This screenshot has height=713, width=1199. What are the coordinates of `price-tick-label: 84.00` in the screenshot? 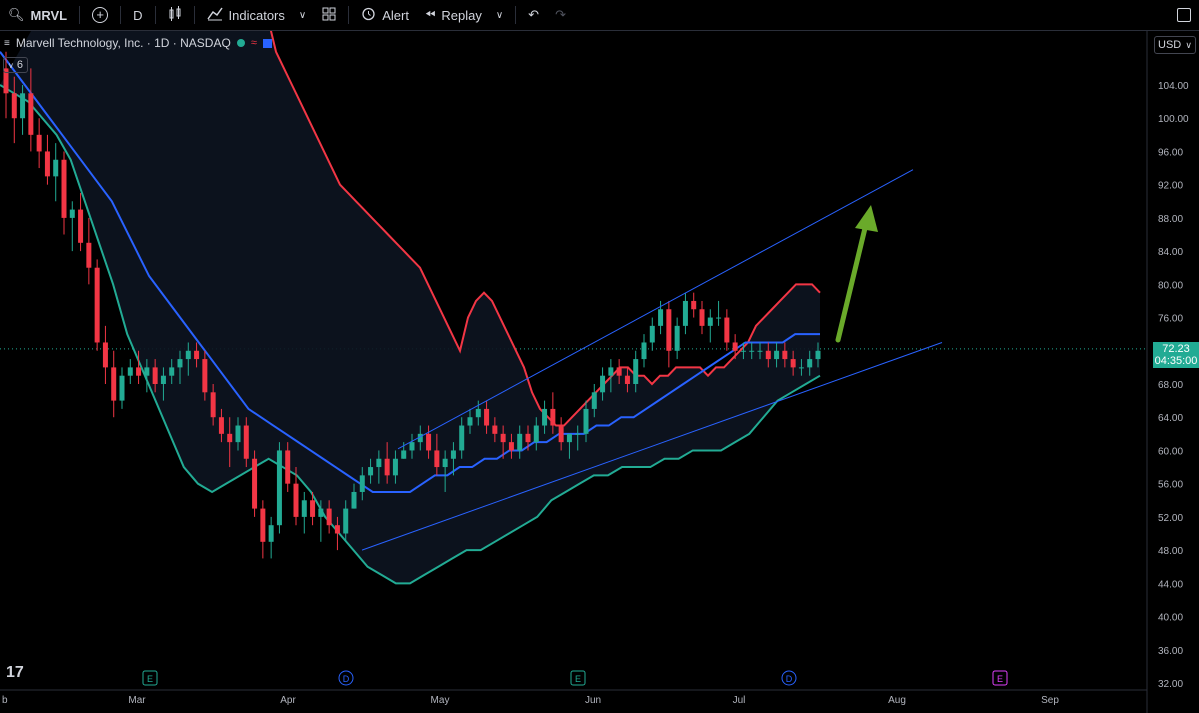 It's located at (1170, 252).